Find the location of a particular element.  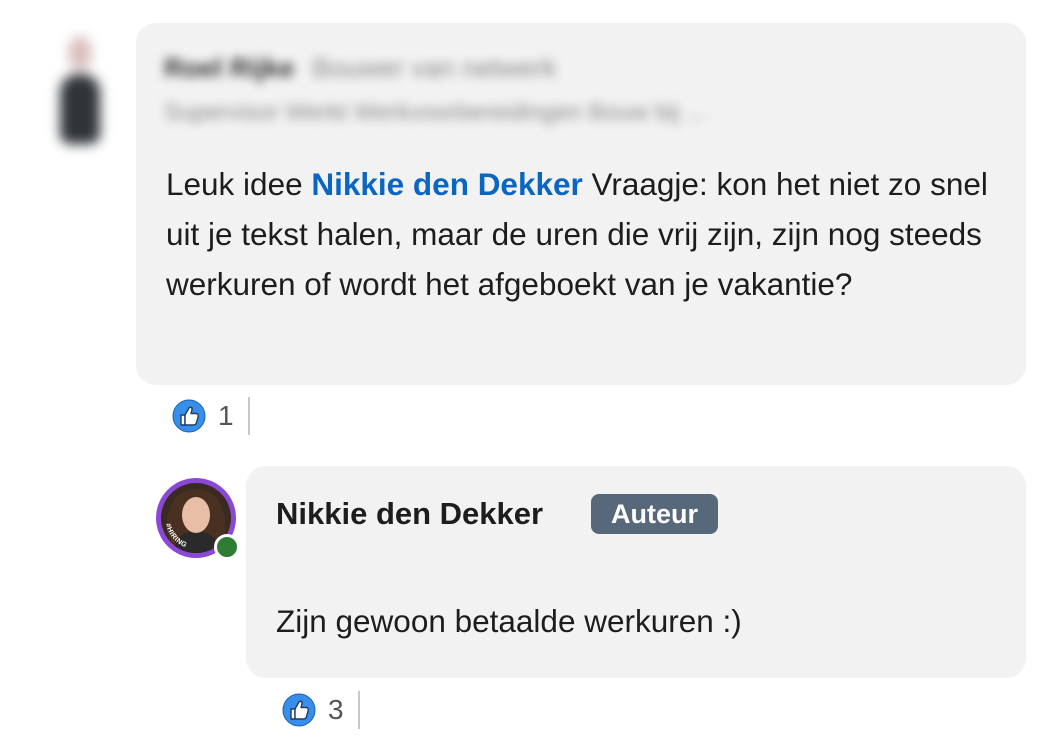

svg-text: #HIRING is located at coordinates (176, 536).